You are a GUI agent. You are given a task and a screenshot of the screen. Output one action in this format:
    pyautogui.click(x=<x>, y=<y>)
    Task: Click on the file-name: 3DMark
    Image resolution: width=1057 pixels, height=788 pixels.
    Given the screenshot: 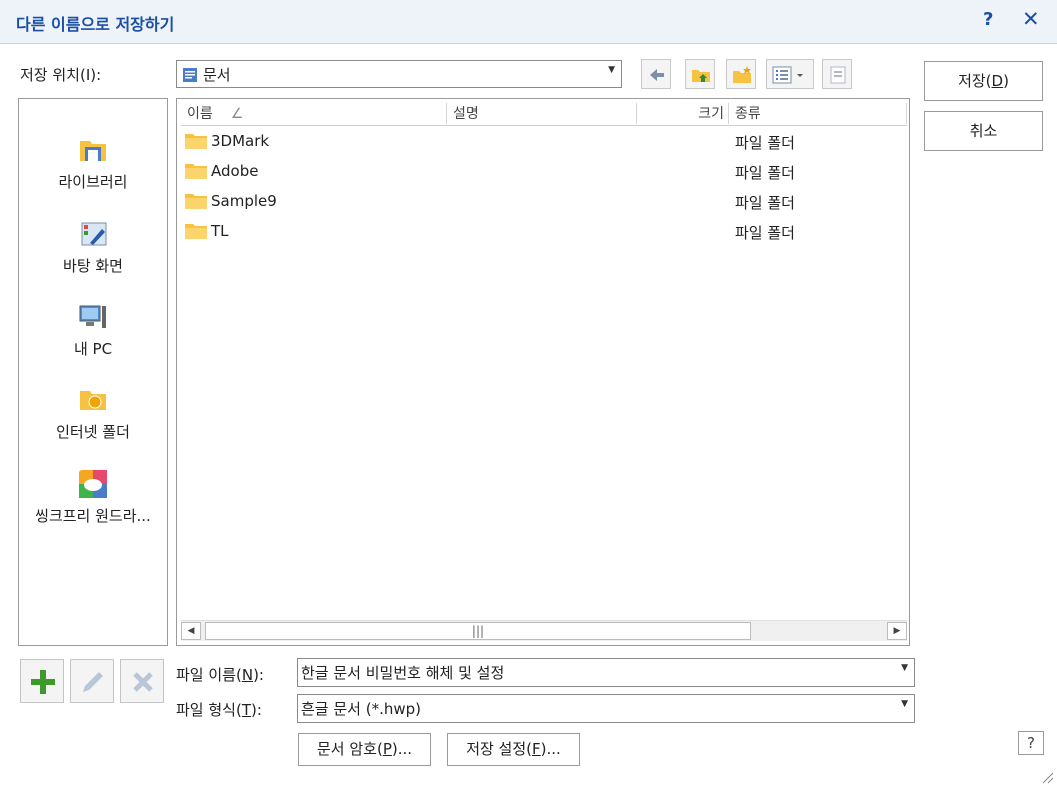 What is the action you would take?
    pyautogui.click(x=240, y=141)
    